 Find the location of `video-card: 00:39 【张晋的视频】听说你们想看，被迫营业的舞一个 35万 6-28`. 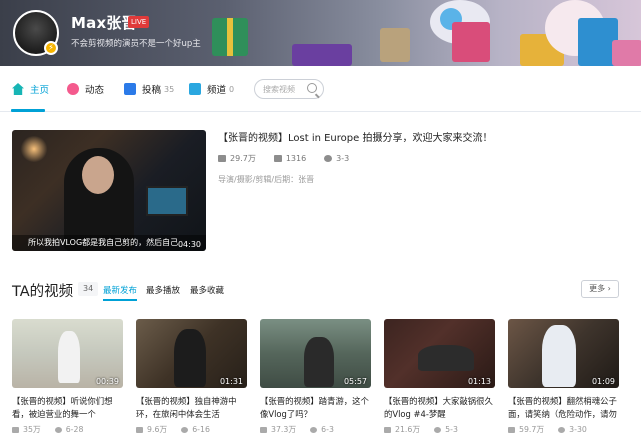

video-card: 00:39 【张晋的视频】听说你们想看，被迫营业的舞一个 35万 6-28 is located at coordinates (67, 377).